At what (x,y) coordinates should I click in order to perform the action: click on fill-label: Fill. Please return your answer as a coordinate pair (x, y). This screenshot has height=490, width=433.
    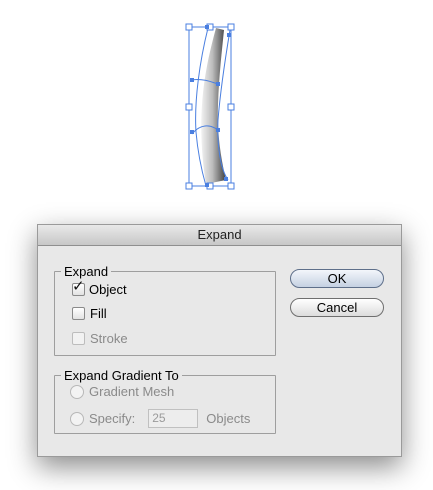
    Looking at the image, I should click on (98, 313).